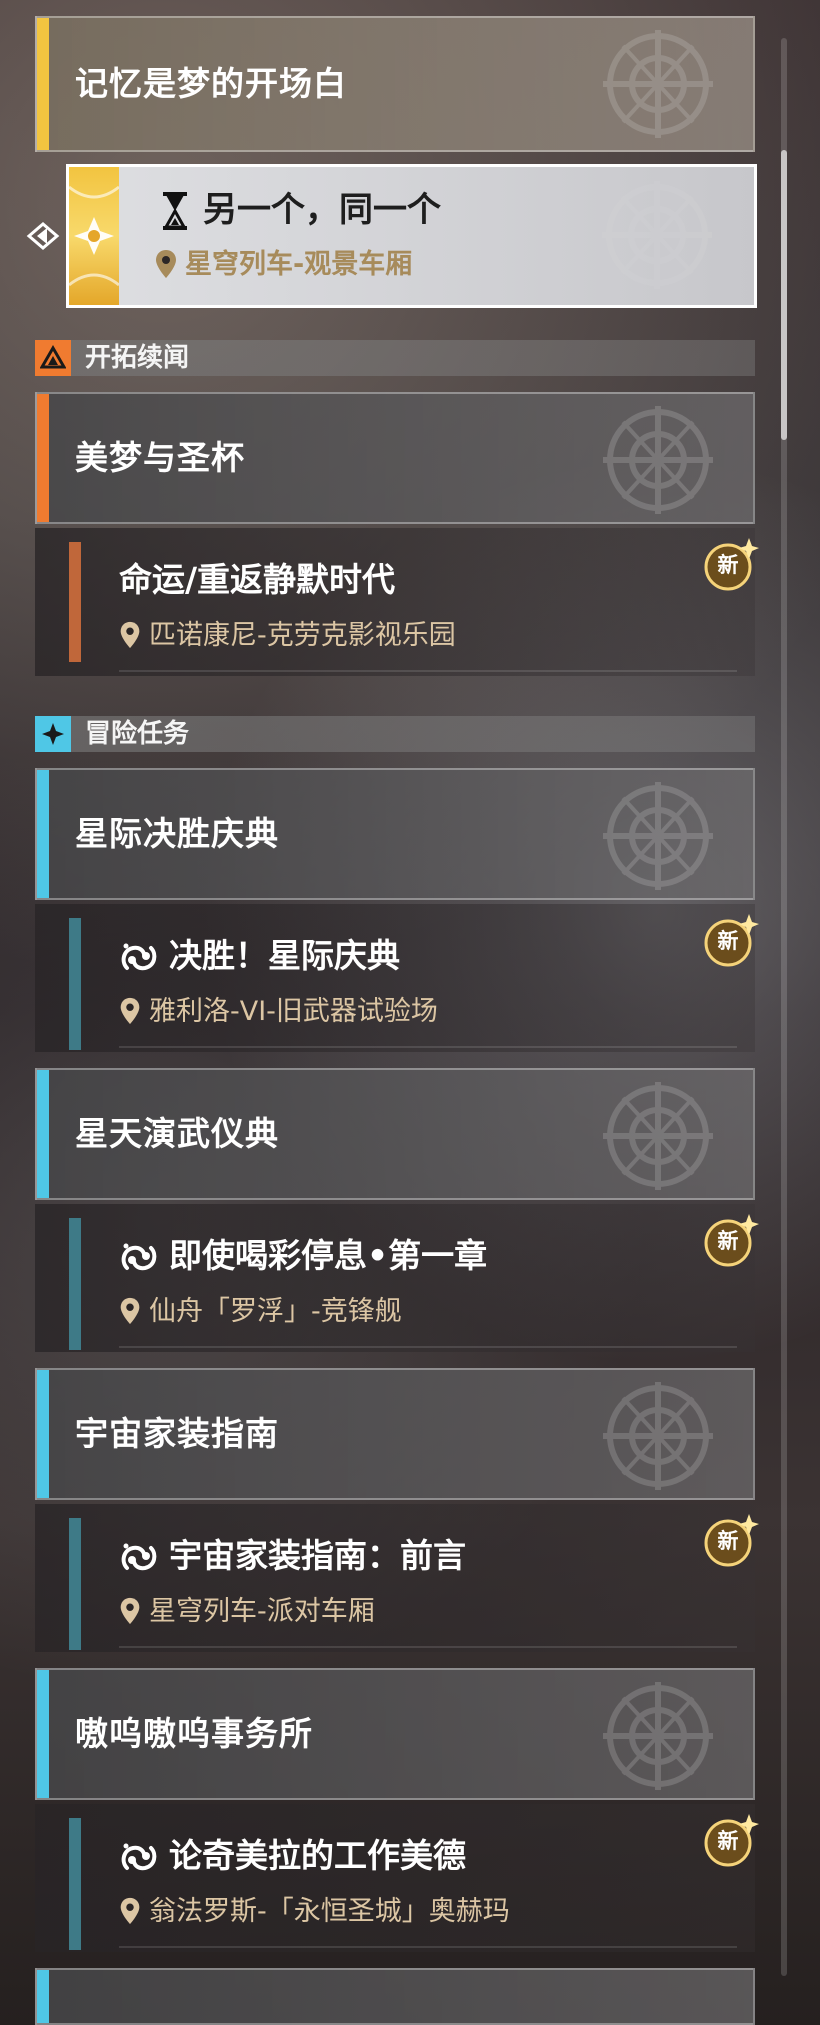 This screenshot has width=820, height=2025. Describe the element at coordinates (397, 602) in the screenshot. I see `quest-item: 命运/重返静默时代 匹诺康尼-克劳克影视乐园 新` at that location.